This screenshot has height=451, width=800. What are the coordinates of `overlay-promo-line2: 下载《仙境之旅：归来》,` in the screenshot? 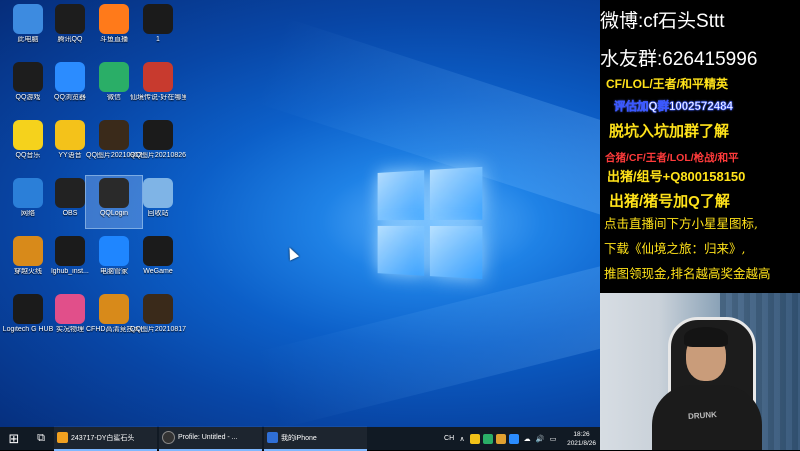 It's located at (675, 248).